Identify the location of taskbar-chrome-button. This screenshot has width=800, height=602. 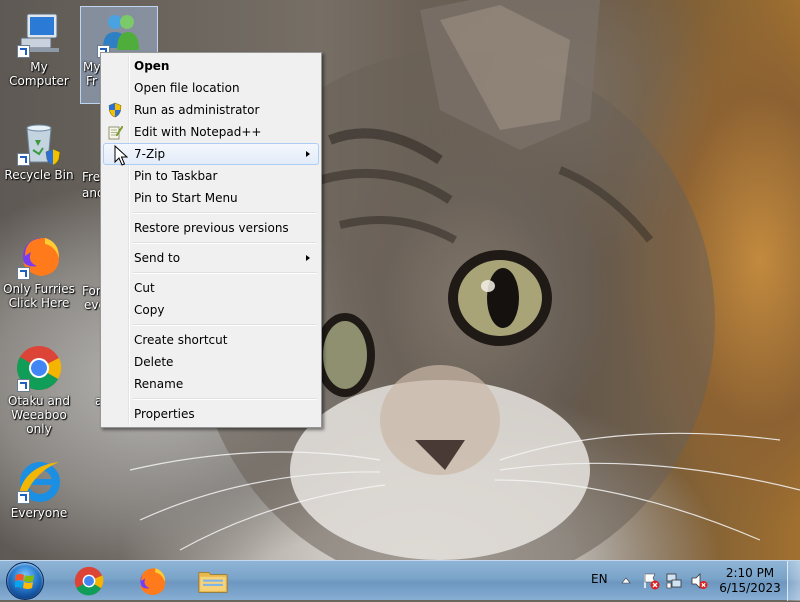
(89, 581).